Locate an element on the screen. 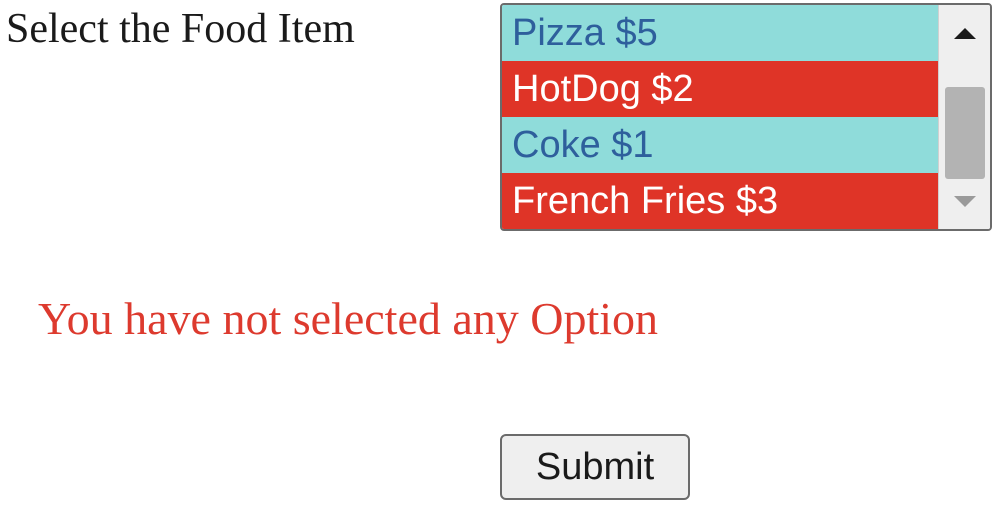 This screenshot has height=507, width=1000. option-hotdog: HotDog $2 is located at coordinates (720, 89).